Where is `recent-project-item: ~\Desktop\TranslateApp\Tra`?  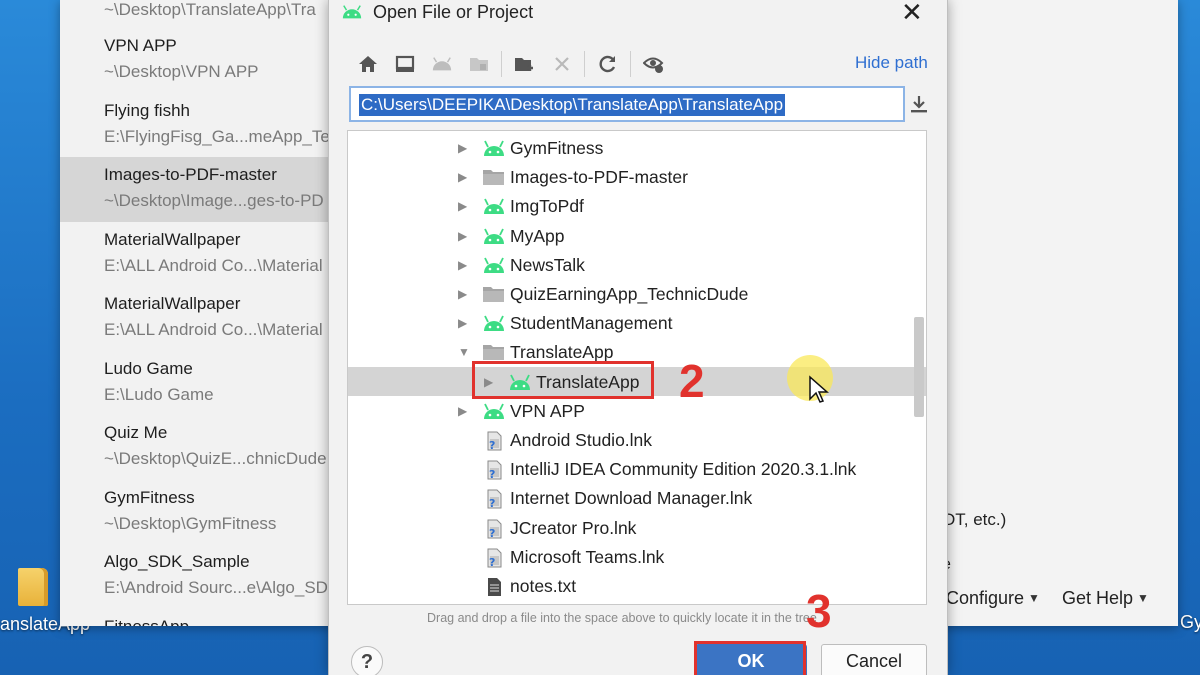 recent-project-item: ~\Desktop\TranslateApp\Tra is located at coordinates (195, 14).